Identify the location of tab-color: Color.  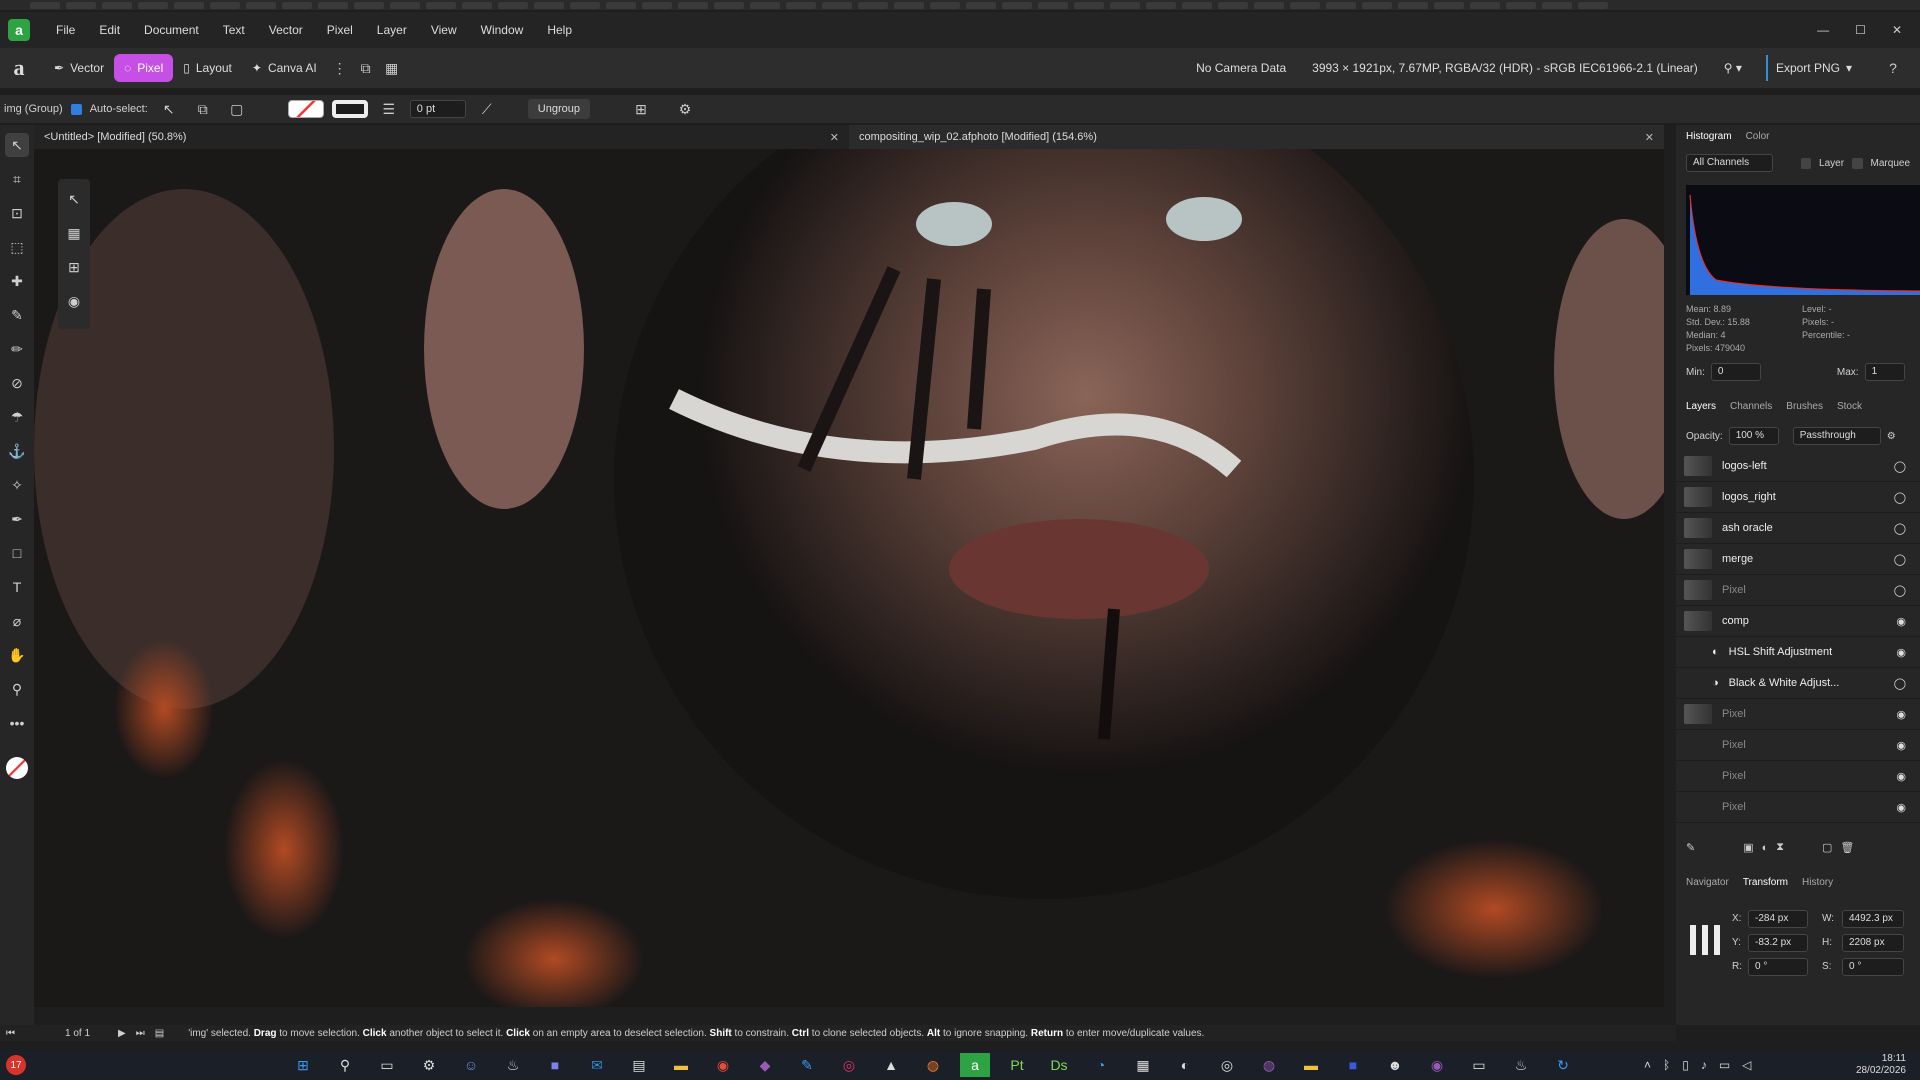
(1758, 136).